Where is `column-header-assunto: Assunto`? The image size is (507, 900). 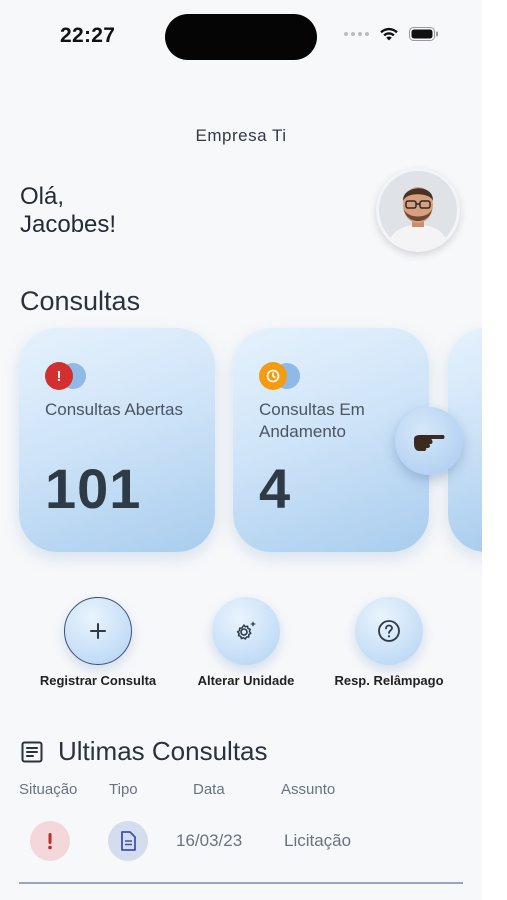 column-header-assunto: Assunto is located at coordinates (308, 789).